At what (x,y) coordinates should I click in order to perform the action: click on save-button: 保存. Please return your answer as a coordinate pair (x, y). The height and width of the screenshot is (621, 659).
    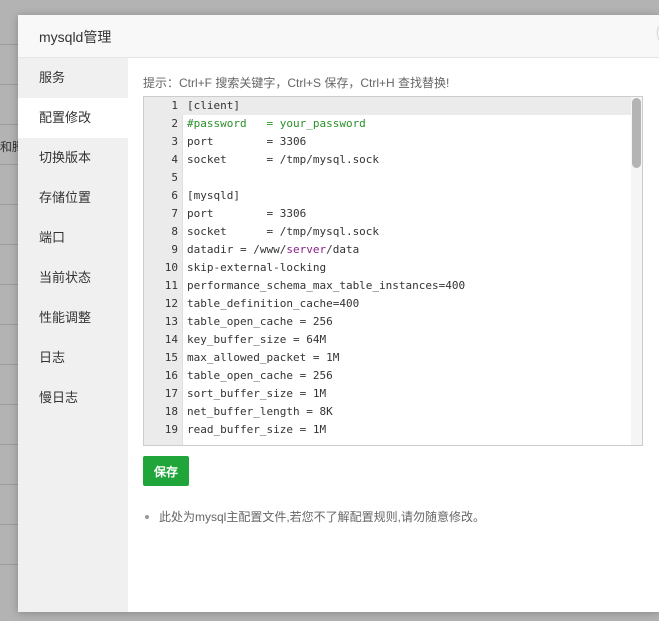
    Looking at the image, I should click on (166, 471).